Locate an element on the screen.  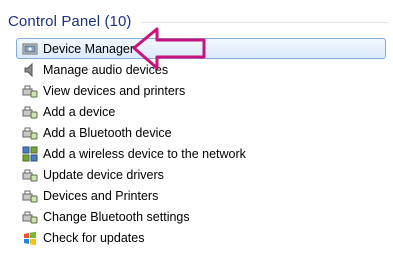
result-item-check-updates: Check for updates is located at coordinates (201, 237).